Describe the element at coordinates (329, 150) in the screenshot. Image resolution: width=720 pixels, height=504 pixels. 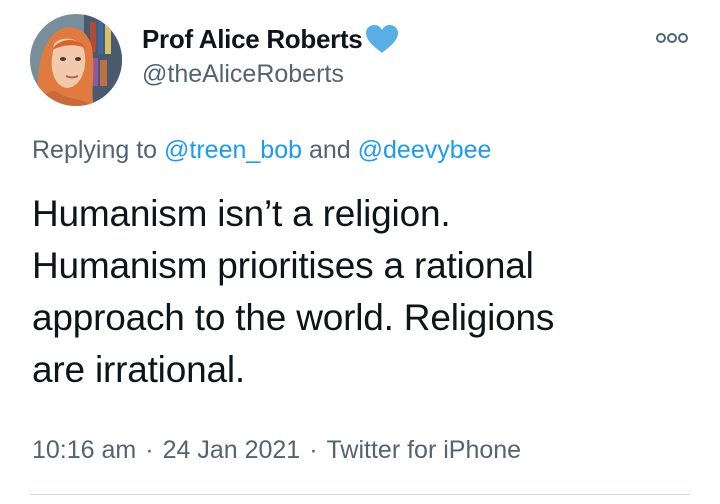
I see `replying-conjunction: and` at that location.